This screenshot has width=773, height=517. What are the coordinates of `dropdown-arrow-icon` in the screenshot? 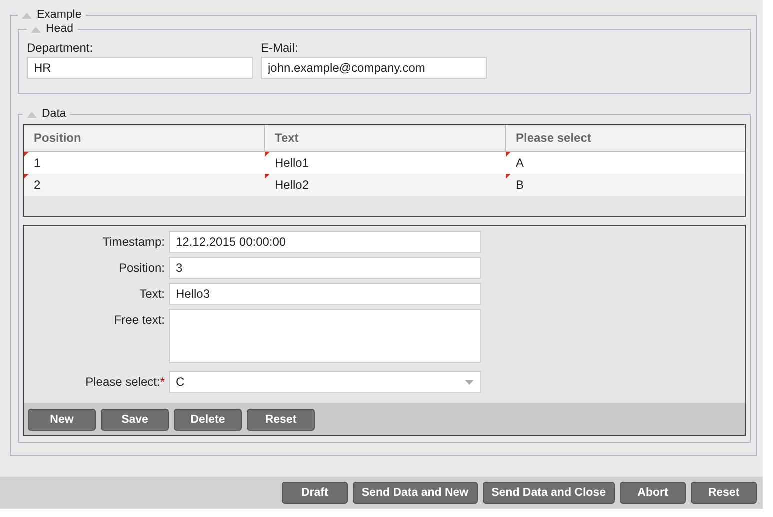 It's located at (469, 382).